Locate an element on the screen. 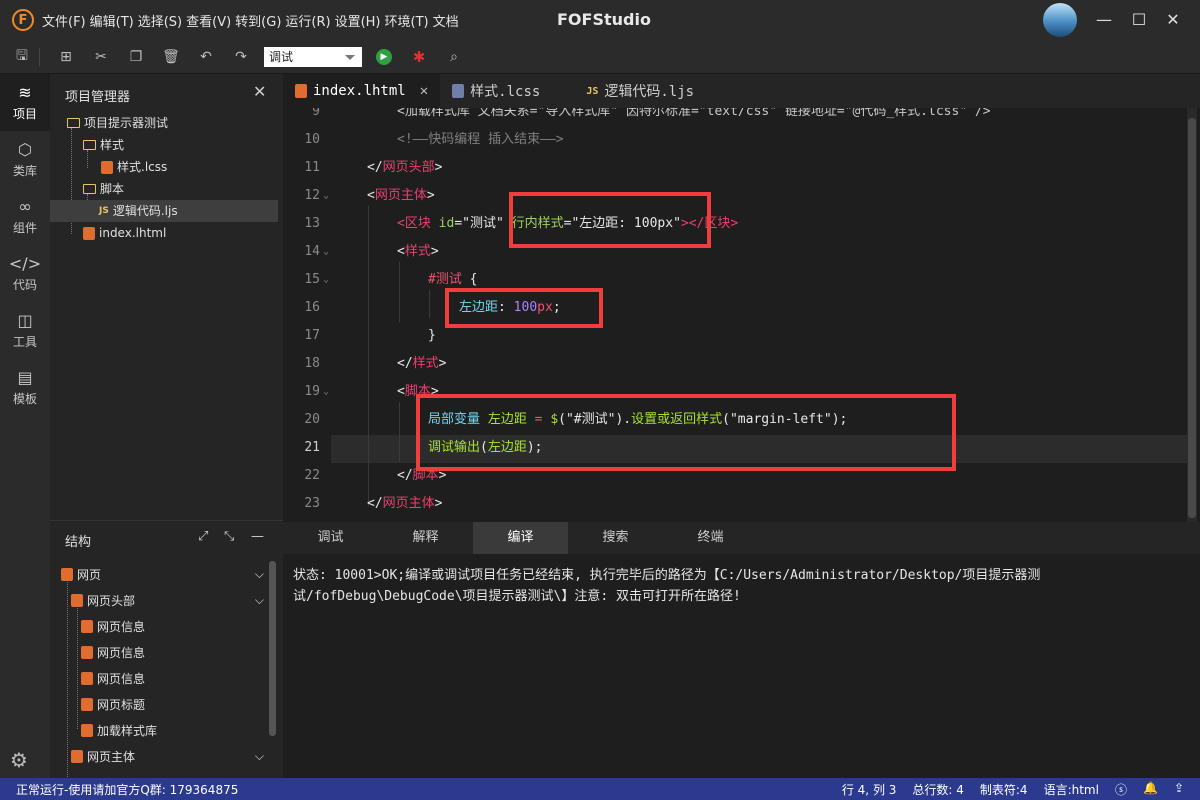 This screenshot has height=800, width=1200. menu-run: 运行(R) is located at coordinates (307, 20).